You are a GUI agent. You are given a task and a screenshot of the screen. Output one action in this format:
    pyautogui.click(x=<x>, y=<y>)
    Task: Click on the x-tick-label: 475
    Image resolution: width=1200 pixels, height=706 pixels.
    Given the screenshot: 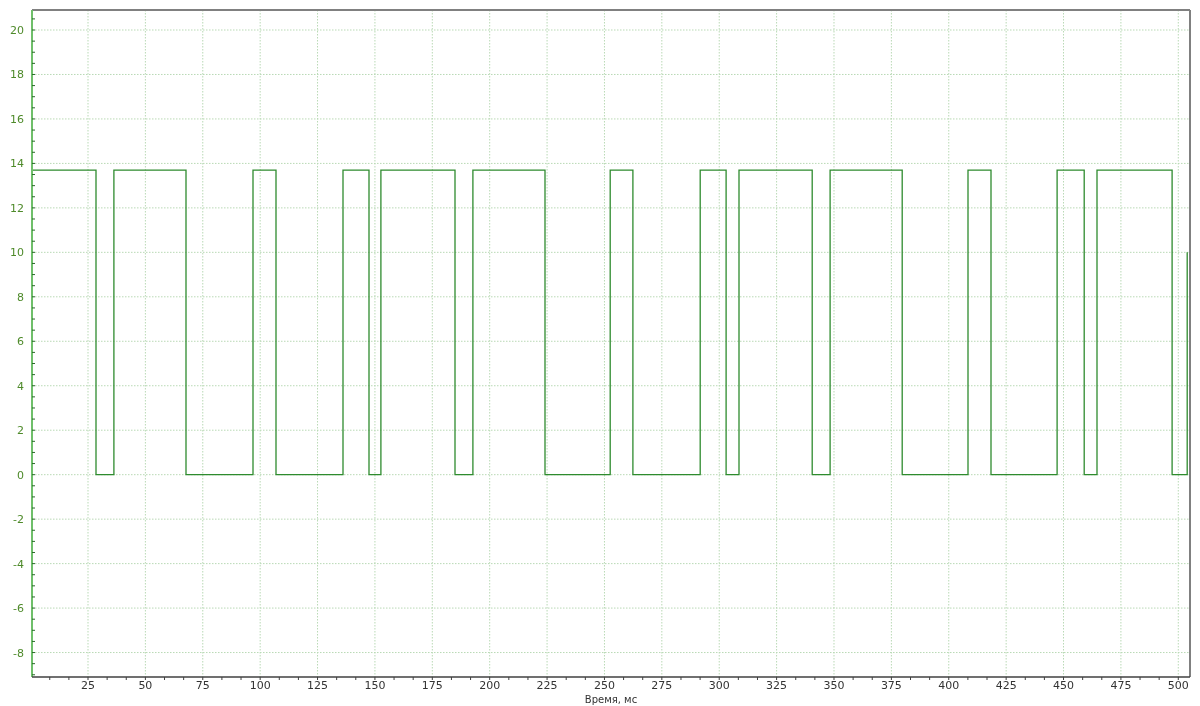 What is the action you would take?
    pyautogui.click(x=1121, y=685)
    